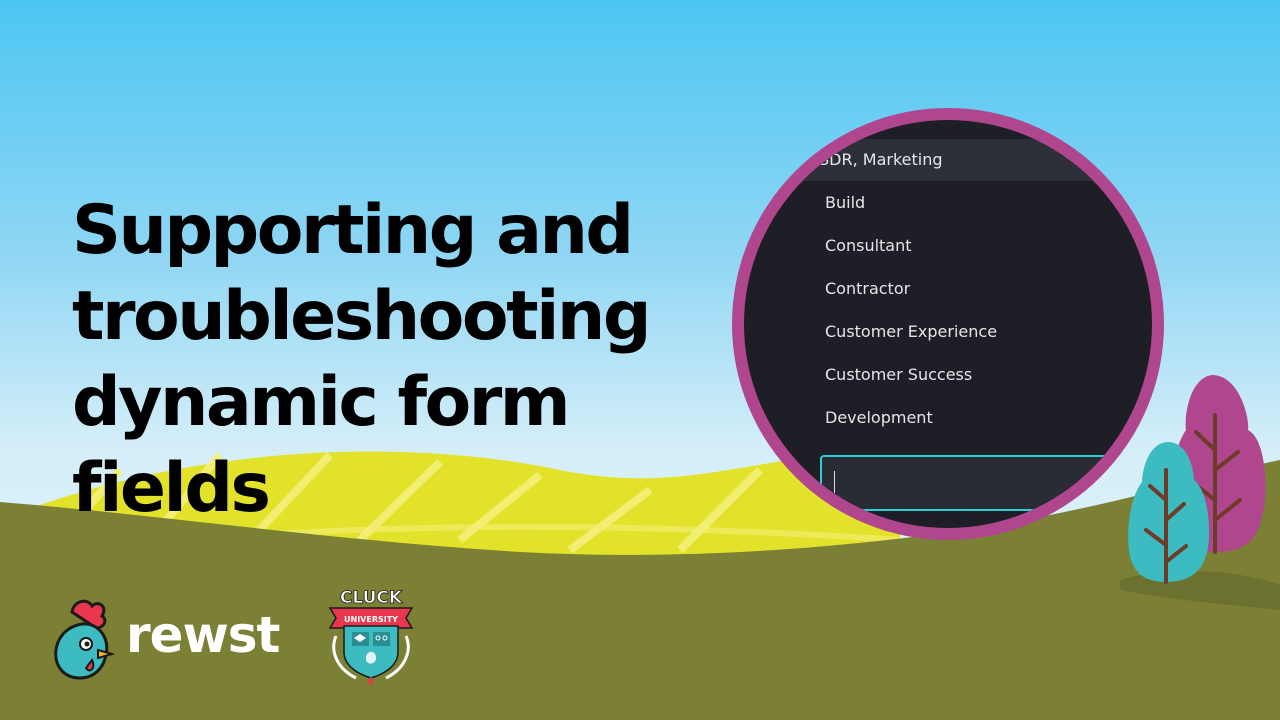  I want to click on title-line-3: dynamic form, so click(321, 402).